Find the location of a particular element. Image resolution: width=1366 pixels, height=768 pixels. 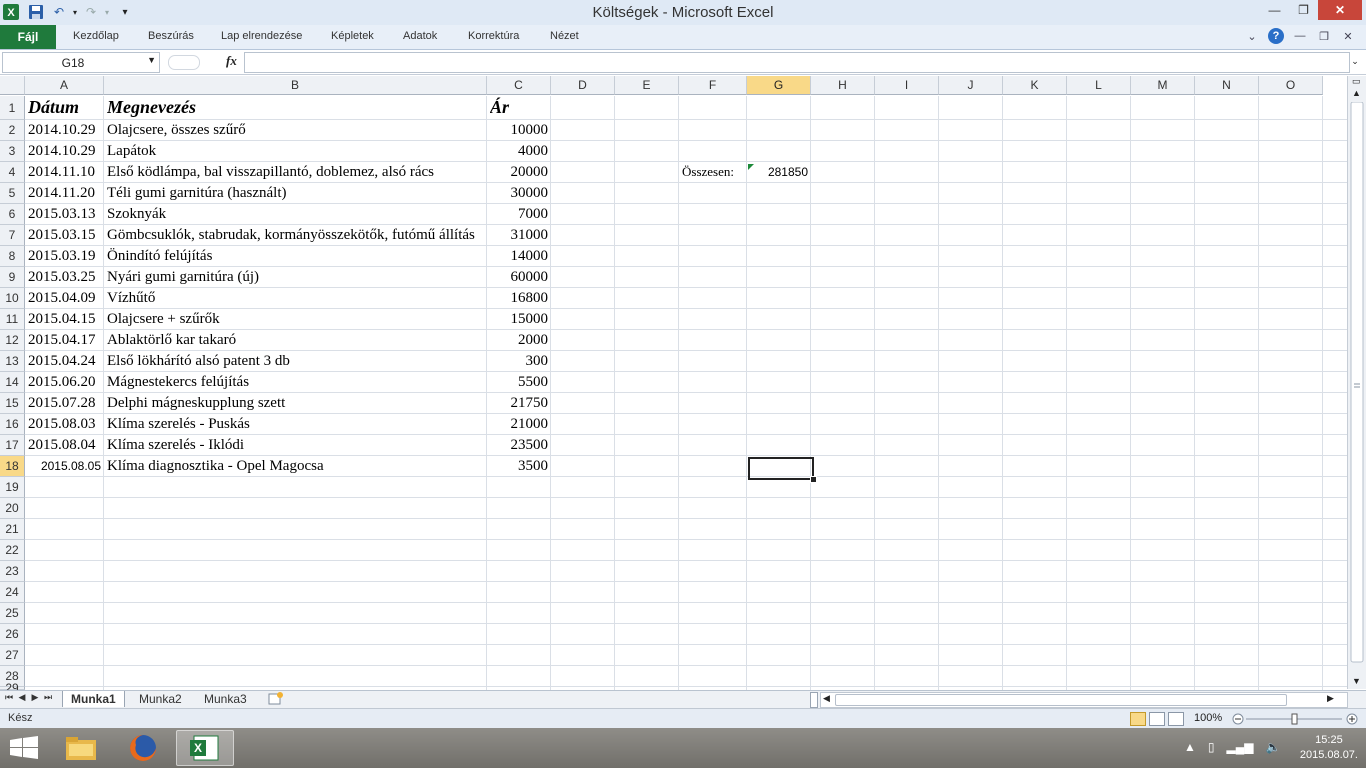

date-cell: 2015.03.19 is located at coordinates (64, 256).